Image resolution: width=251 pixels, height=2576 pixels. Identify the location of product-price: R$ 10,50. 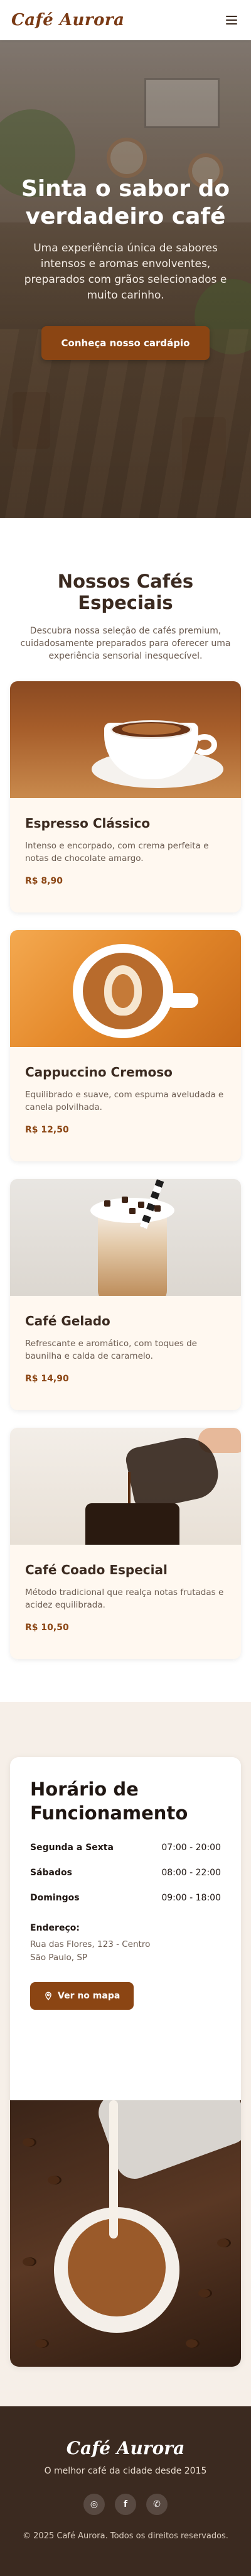
(47, 1628).